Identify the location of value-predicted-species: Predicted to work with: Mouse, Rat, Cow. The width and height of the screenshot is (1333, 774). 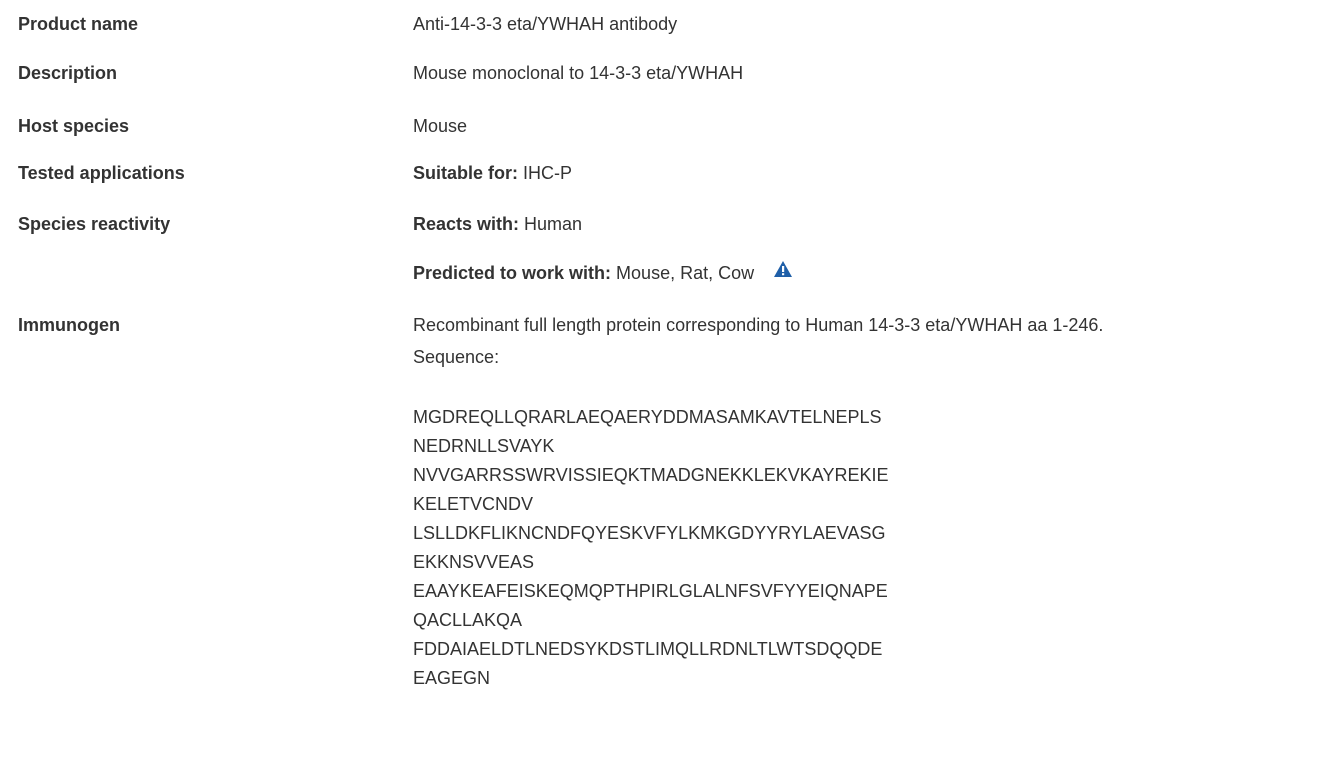
(603, 273).